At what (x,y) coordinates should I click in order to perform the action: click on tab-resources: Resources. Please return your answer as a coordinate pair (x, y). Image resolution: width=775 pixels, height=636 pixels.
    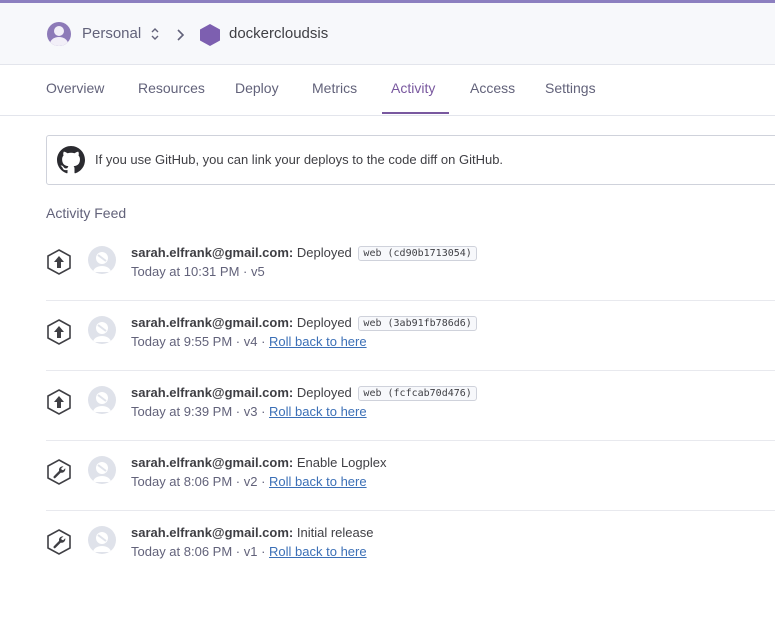
    Looking at the image, I should click on (171, 88).